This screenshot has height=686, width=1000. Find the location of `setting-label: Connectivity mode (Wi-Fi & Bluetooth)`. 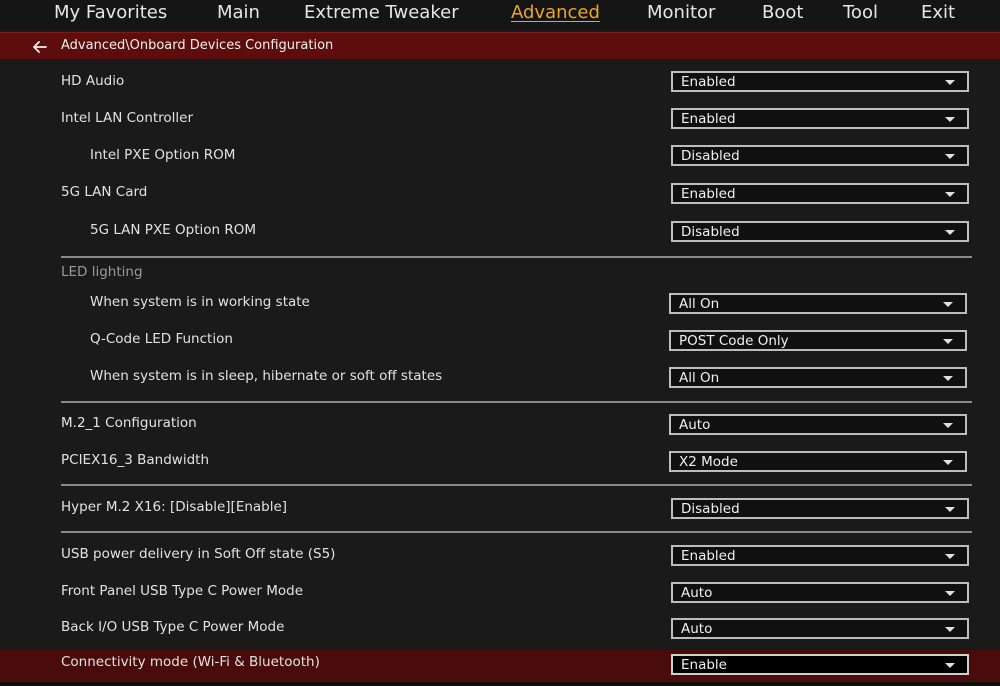

setting-label: Connectivity mode (Wi-Fi & Bluetooth) is located at coordinates (190, 662).